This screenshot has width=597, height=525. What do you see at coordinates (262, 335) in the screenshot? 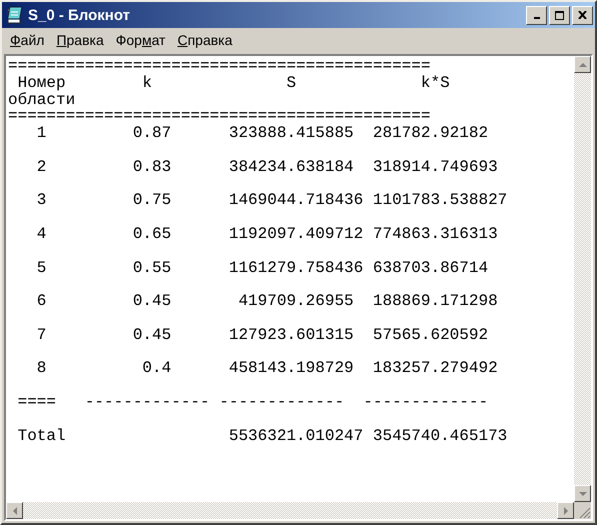
I see `text-line: 7 0.45 127923.601315 57565.620592` at bounding box center [262, 335].